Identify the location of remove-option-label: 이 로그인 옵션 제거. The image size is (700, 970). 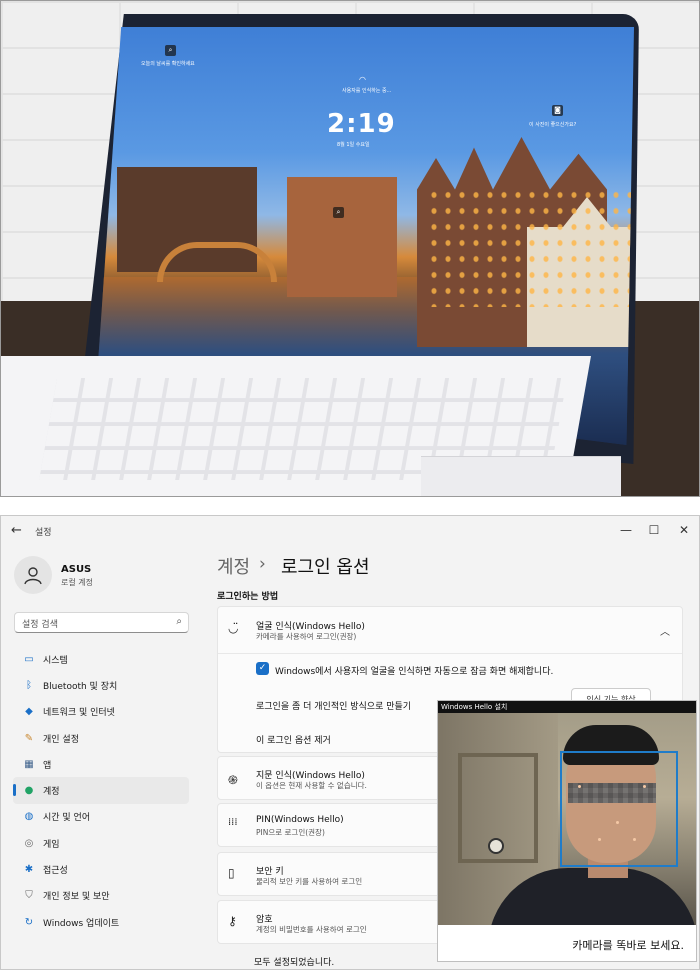
(293, 741).